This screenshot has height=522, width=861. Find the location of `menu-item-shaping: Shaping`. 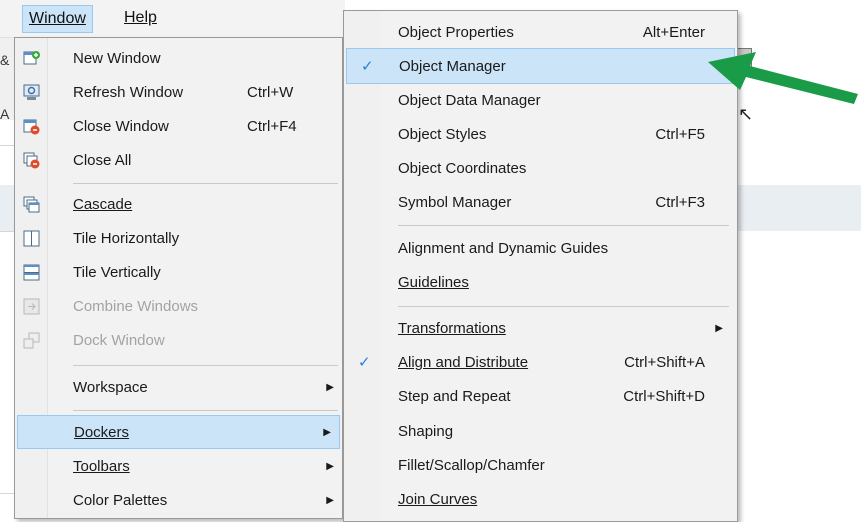

menu-item-shaping: Shaping is located at coordinates (540, 431).